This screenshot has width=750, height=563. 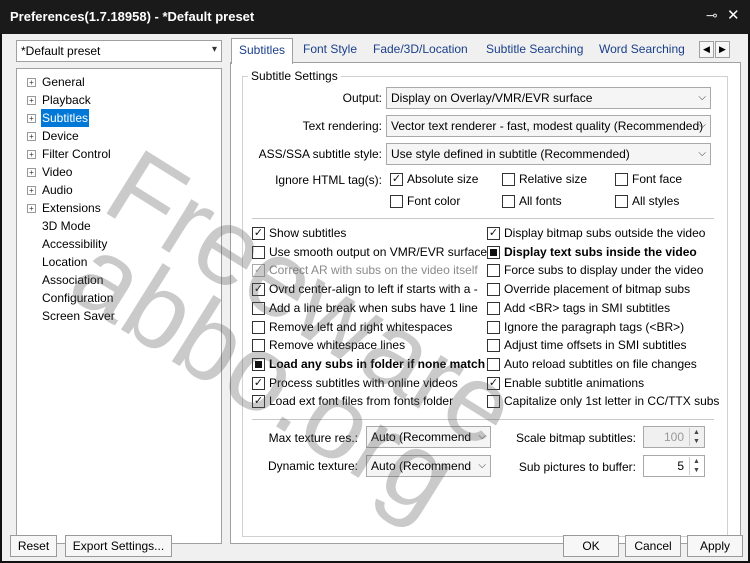 I want to click on tree-item-label: Filter Control, so click(x=76, y=154).